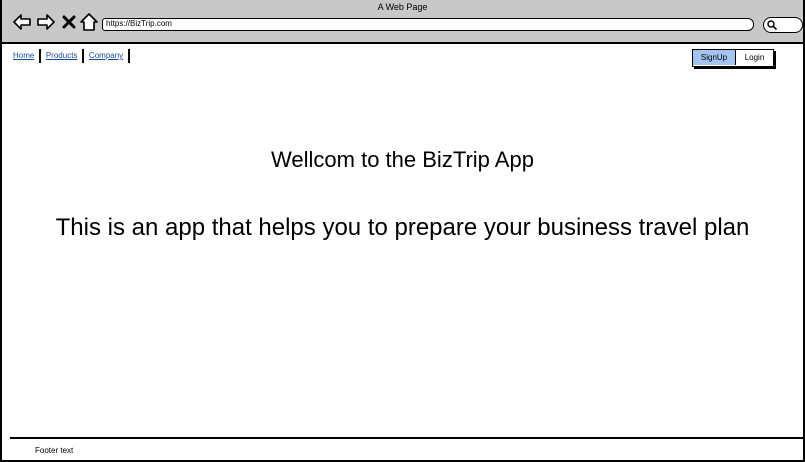 The width and height of the screenshot is (805, 462). Describe the element at coordinates (129, 56) in the screenshot. I see `nav-divider` at that location.